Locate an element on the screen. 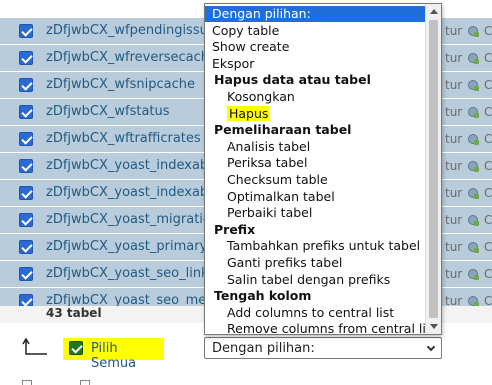 The height and width of the screenshot is (385, 492). scroll-up-arrow-icon is located at coordinates (434, 11).